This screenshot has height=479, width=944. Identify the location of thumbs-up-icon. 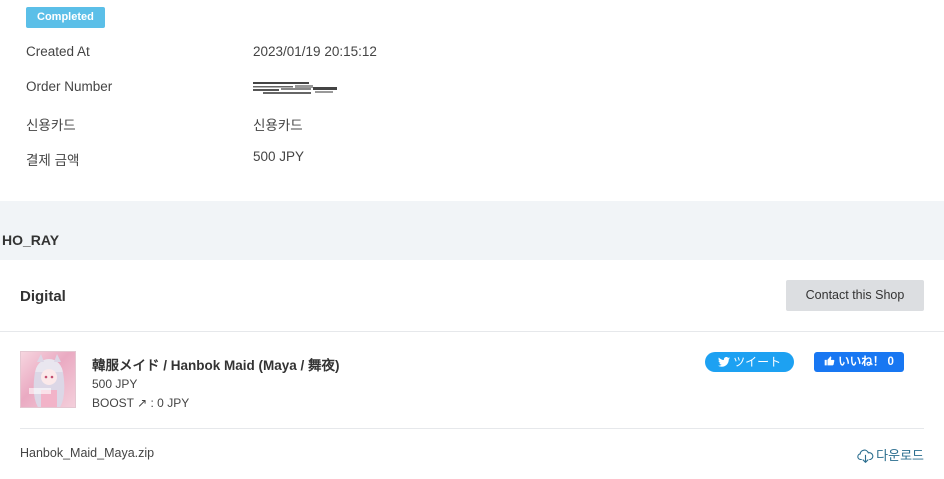
(829, 361).